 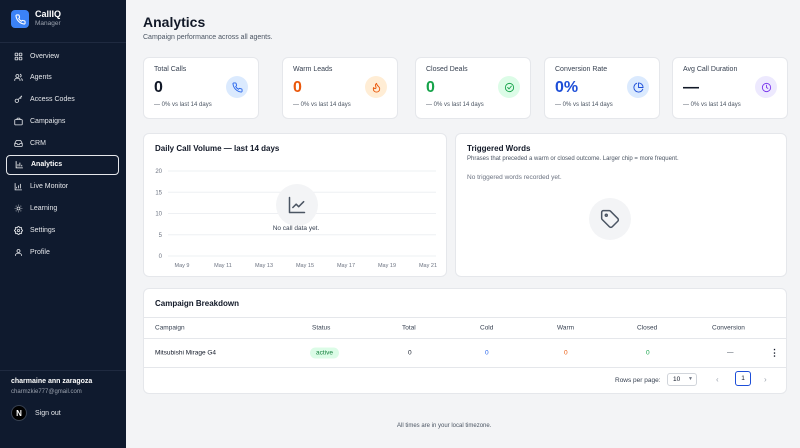 I want to click on column-header-closed: Closed, so click(x=647, y=328).